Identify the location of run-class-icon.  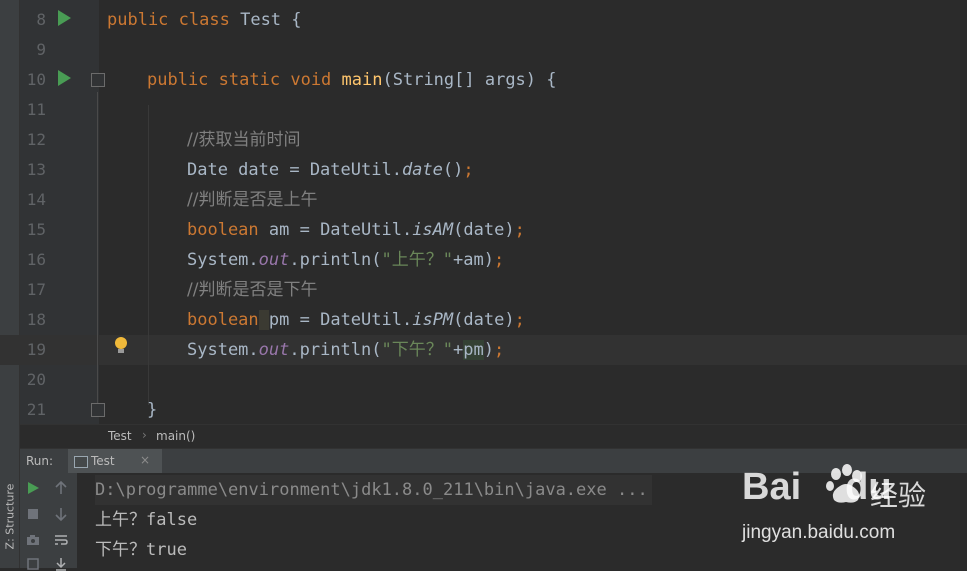
(64, 18).